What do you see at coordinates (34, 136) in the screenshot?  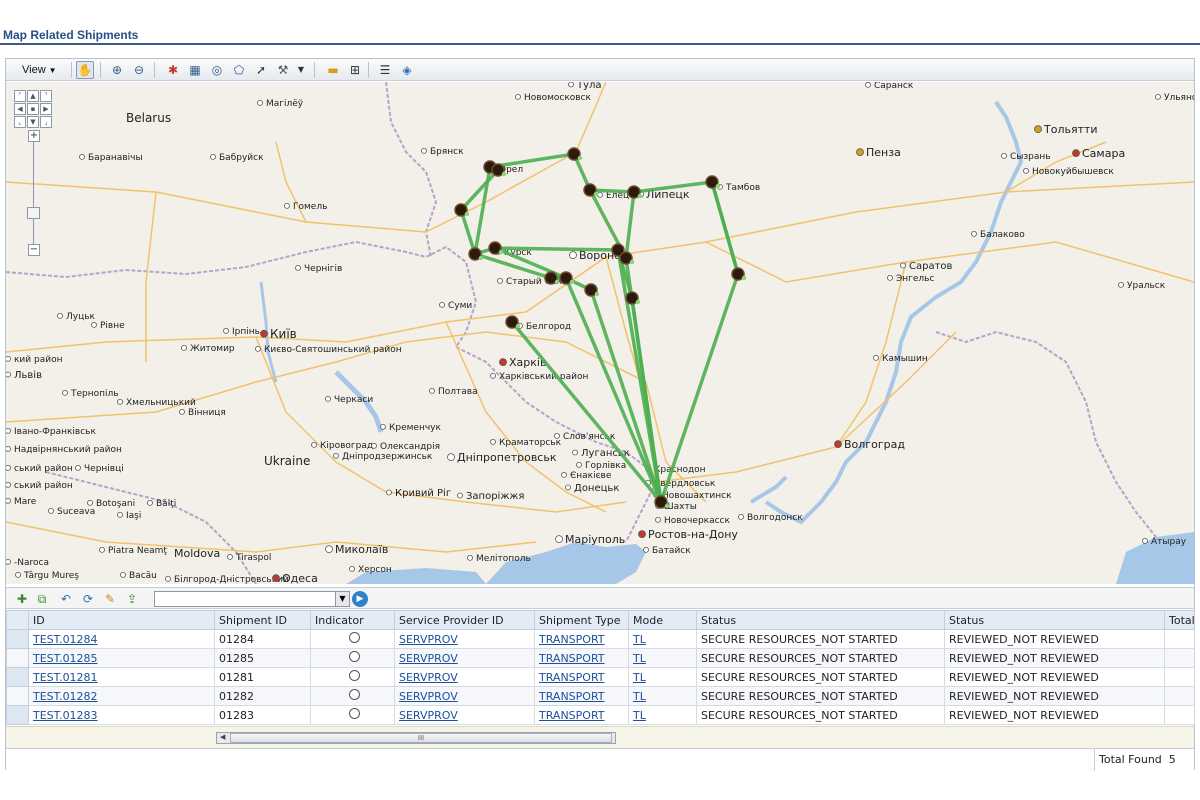 I see `zoom-in-button: +` at bounding box center [34, 136].